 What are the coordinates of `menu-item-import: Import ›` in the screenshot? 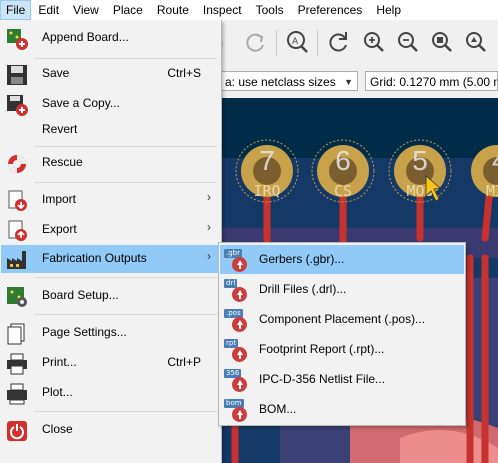 It's located at (110, 200).